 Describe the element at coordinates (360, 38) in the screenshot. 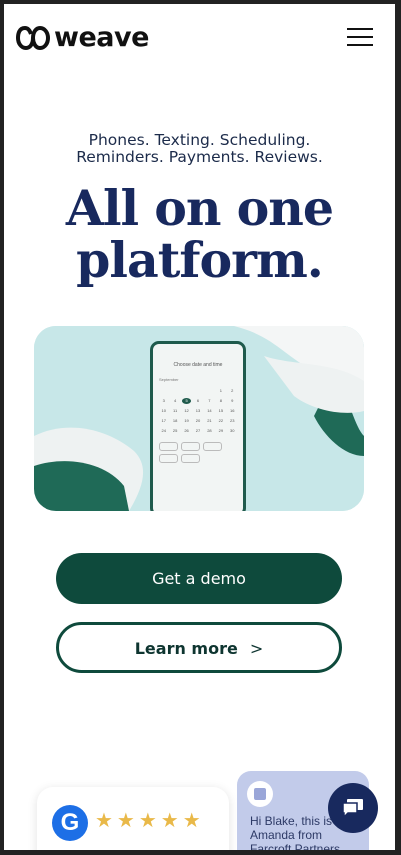

I see `hamburger-menu-icon` at that location.